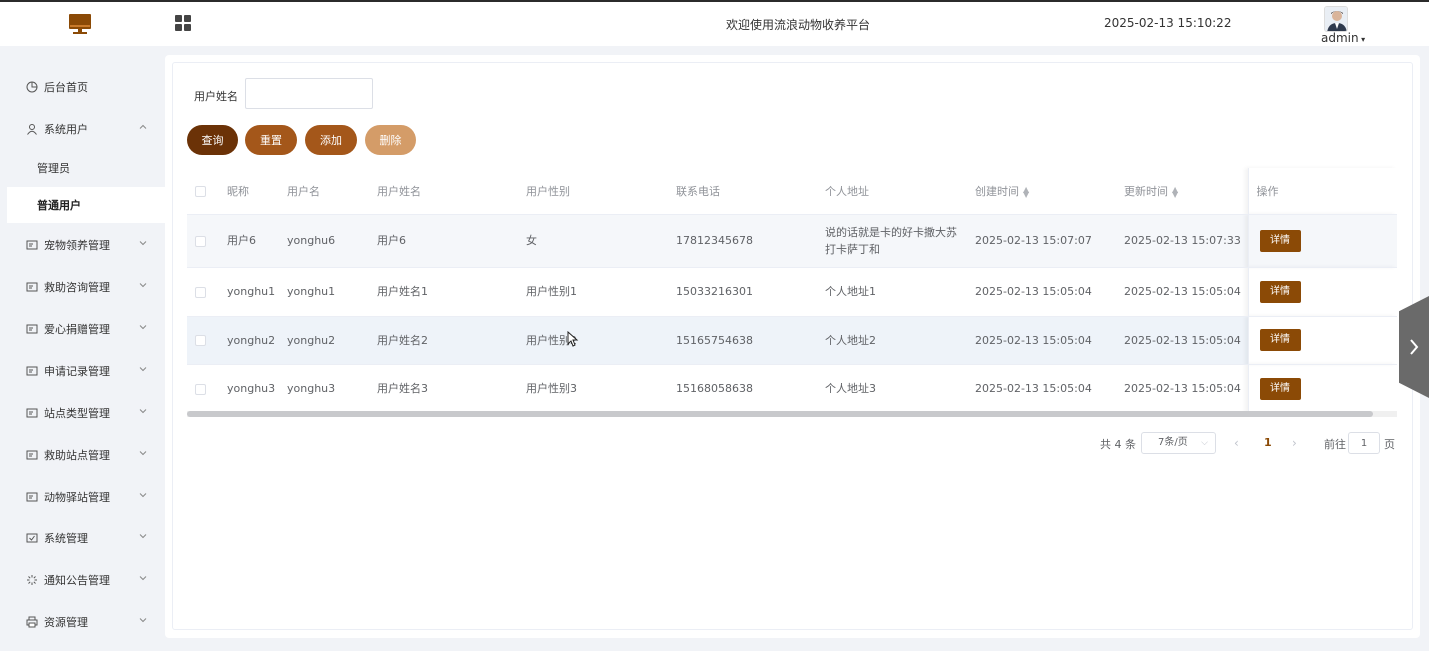 The height and width of the screenshot is (651, 1429). Describe the element at coordinates (66, 87) in the screenshot. I see `sidebar-item-label: 后台首页` at that location.